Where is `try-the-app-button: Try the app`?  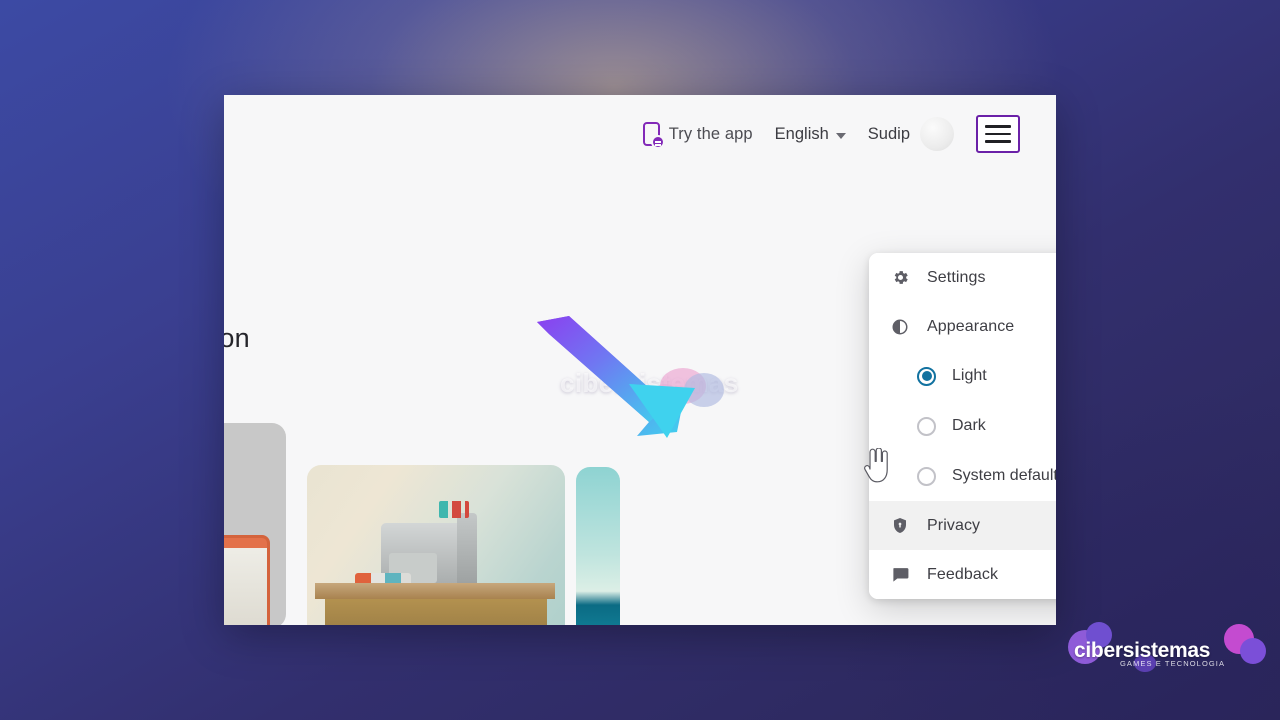
try-the-app-button: Try the app is located at coordinates (697, 135).